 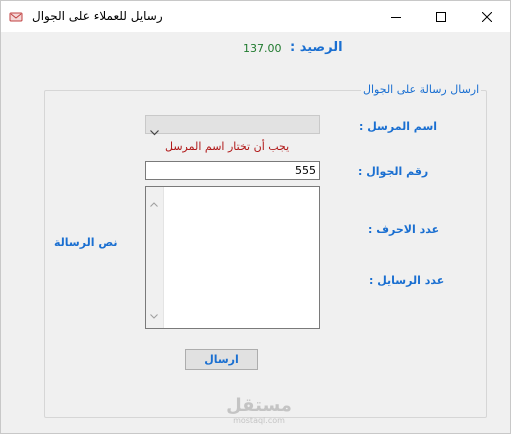 I want to click on message-count-label: عدد الرسايل :, so click(x=407, y=280).